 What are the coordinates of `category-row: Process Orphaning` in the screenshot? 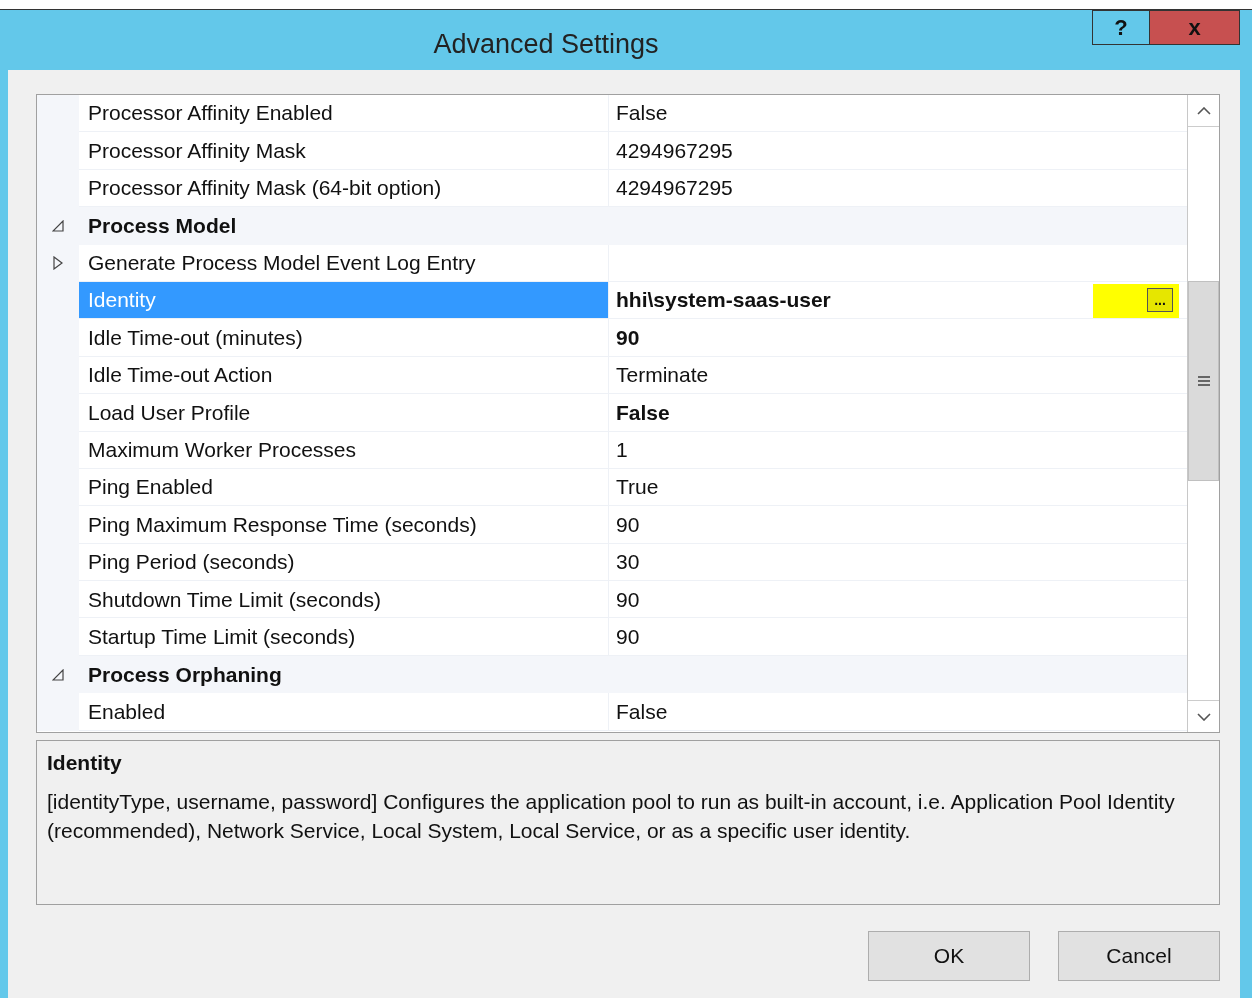 It's located at (612, 674).